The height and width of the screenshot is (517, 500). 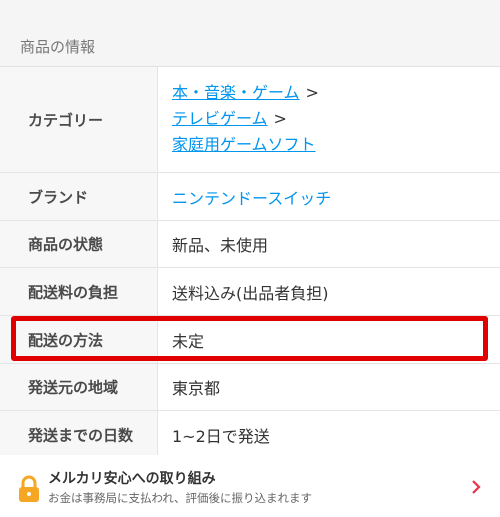 What do you see at coordinates (236, 92) in the screenshot?
I see `category-link-1: 本・音楽・ゲーム` at bounding box center [236, 92].